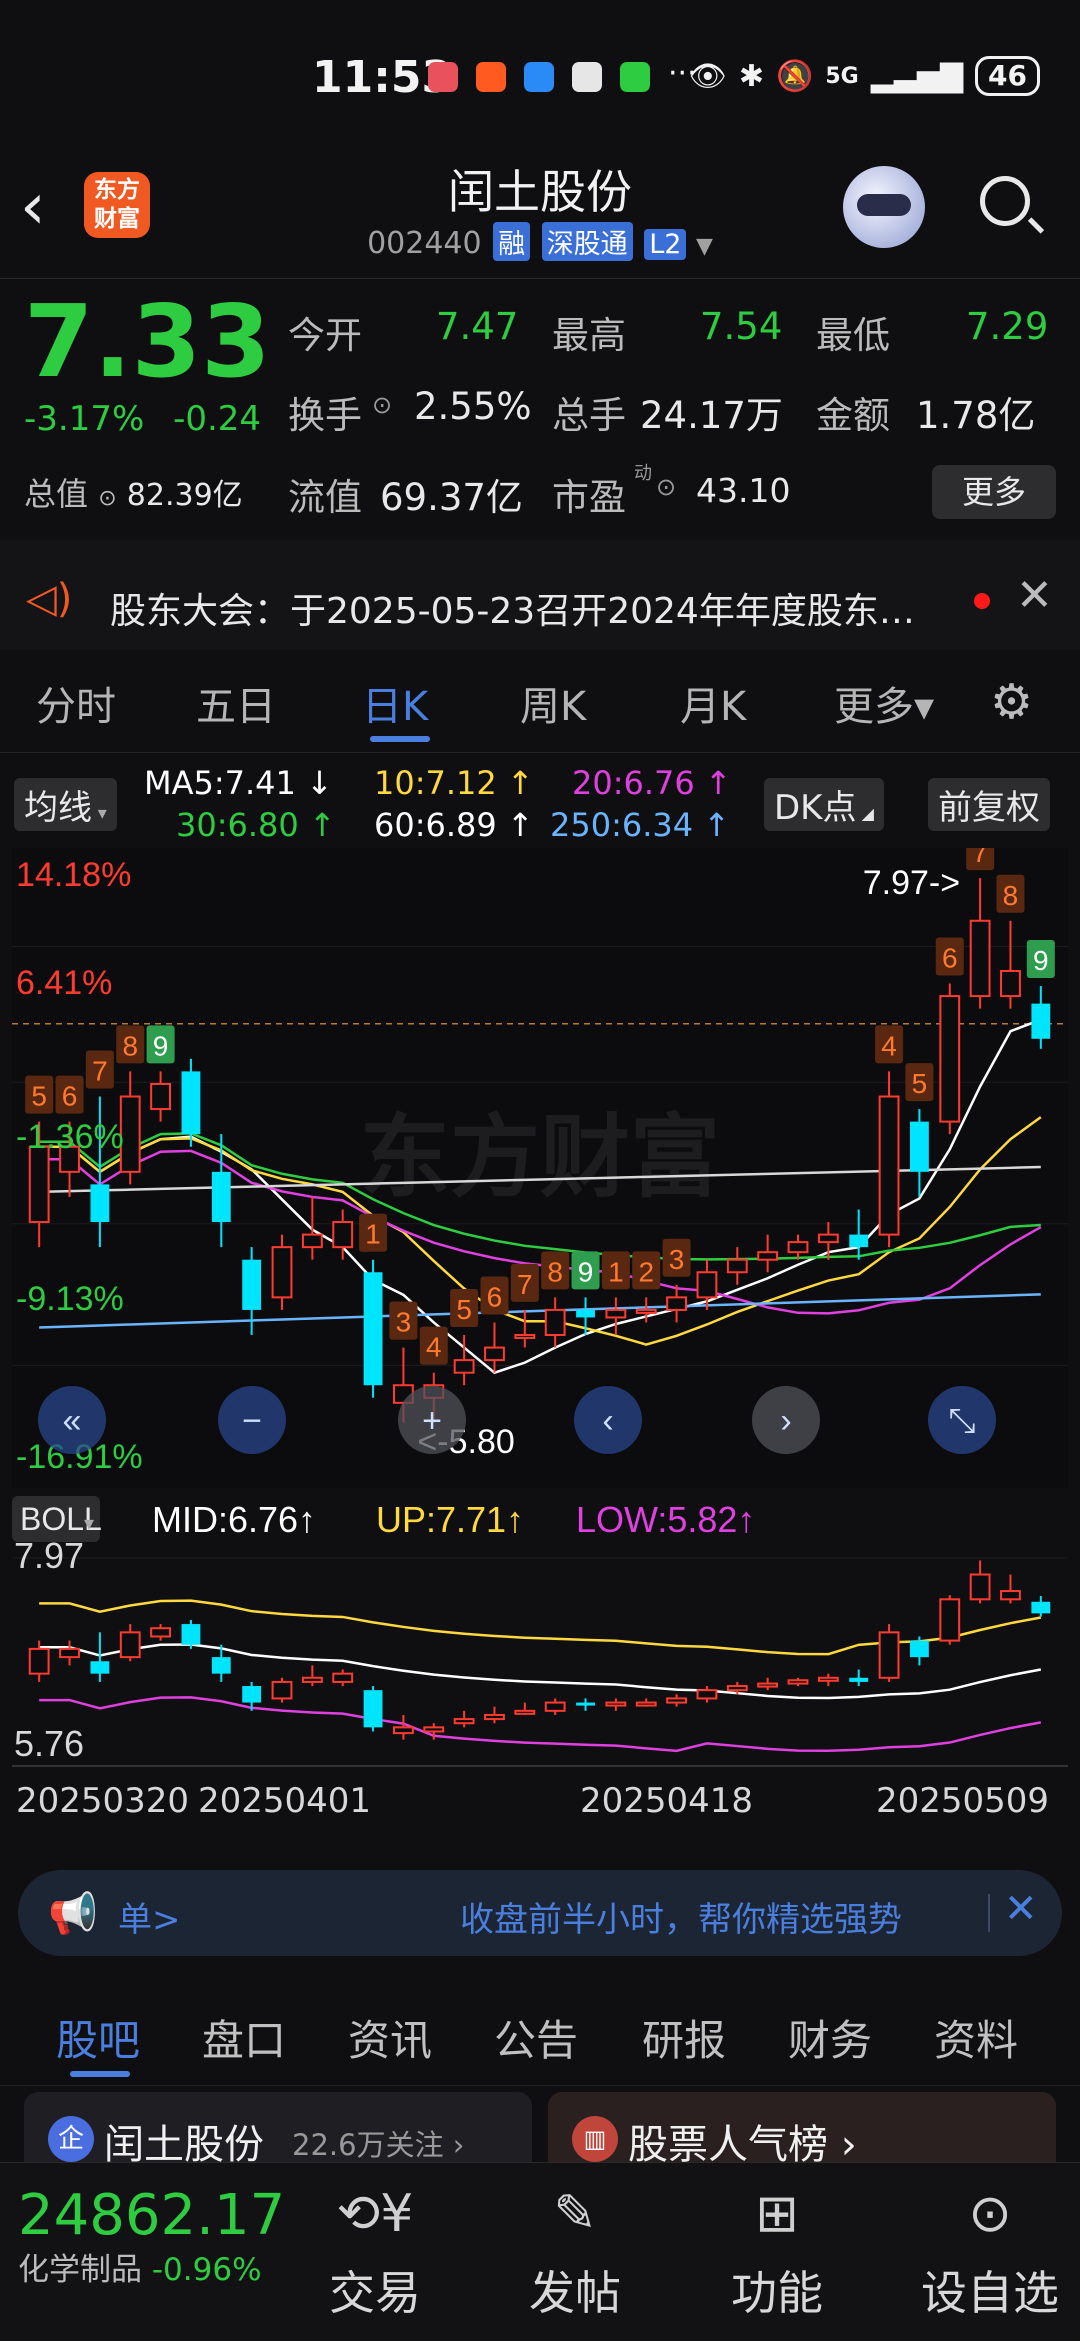  Describe the element at coordinates (1005, 201) in the screenshot. I see `search-icon` at that location.